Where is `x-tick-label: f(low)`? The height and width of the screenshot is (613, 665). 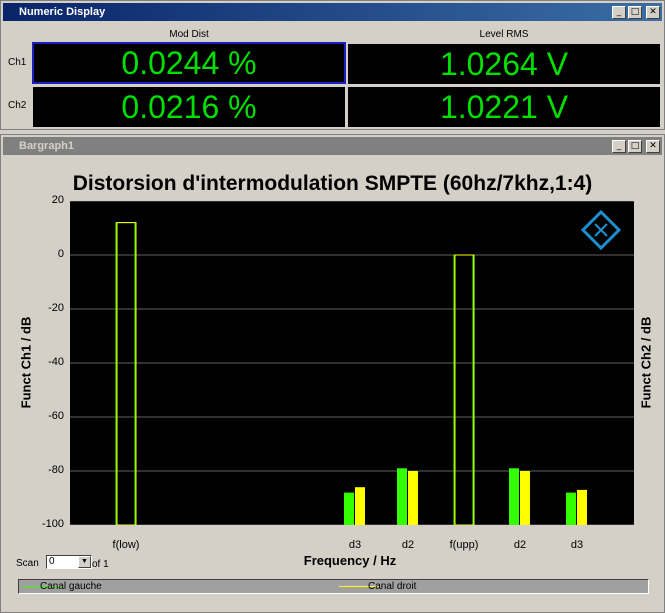 x-tick-label: f(low) is located at coordinates (126, 545).